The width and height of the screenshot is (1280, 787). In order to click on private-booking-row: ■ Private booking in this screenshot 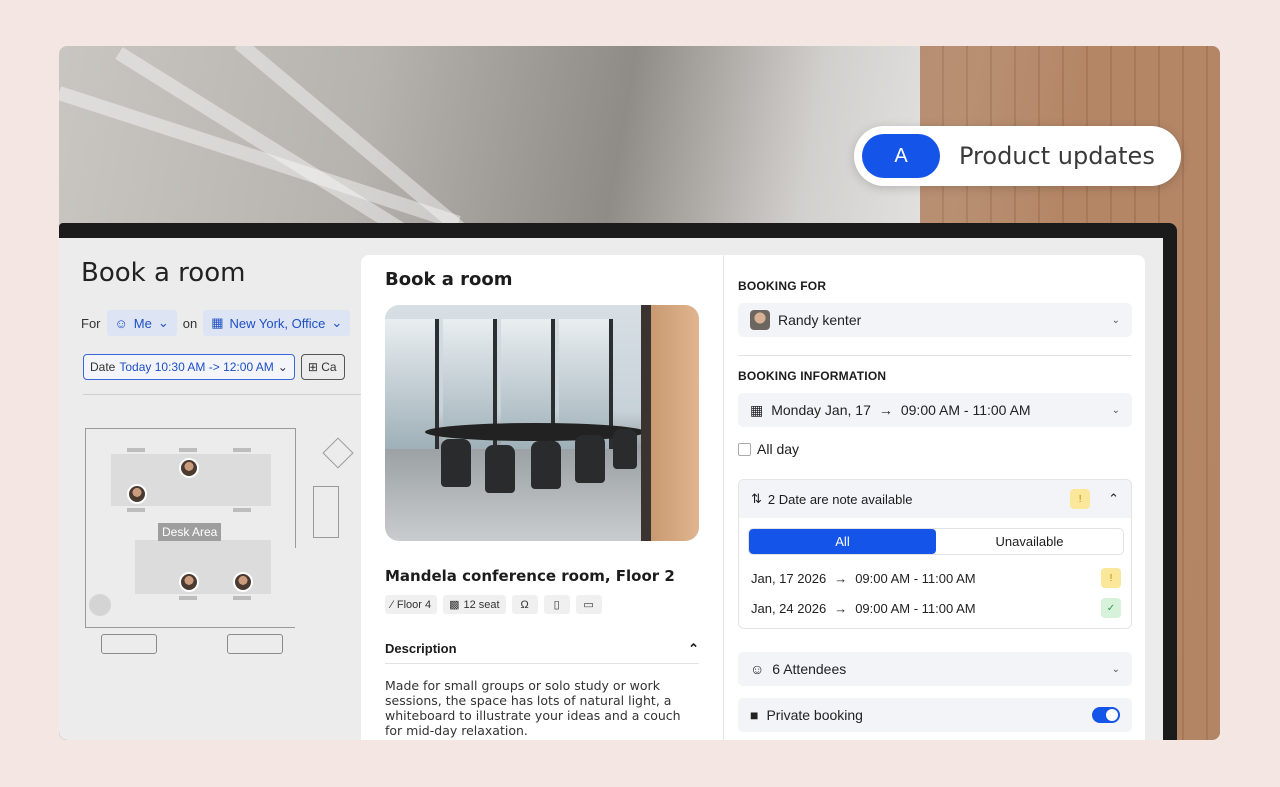, I will do `click(935, 715)`.